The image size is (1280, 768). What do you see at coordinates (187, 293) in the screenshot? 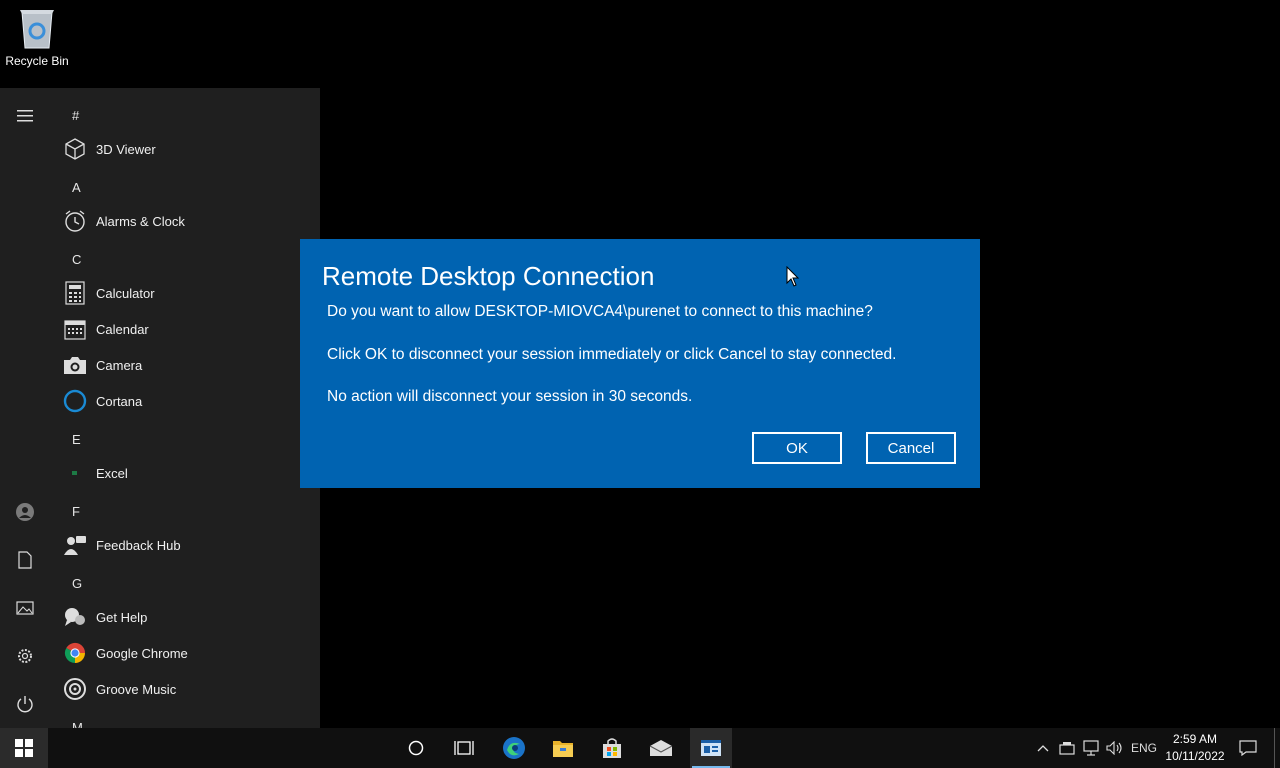
I see `app-calculator: Calculator` at bounding box center [187, 293].